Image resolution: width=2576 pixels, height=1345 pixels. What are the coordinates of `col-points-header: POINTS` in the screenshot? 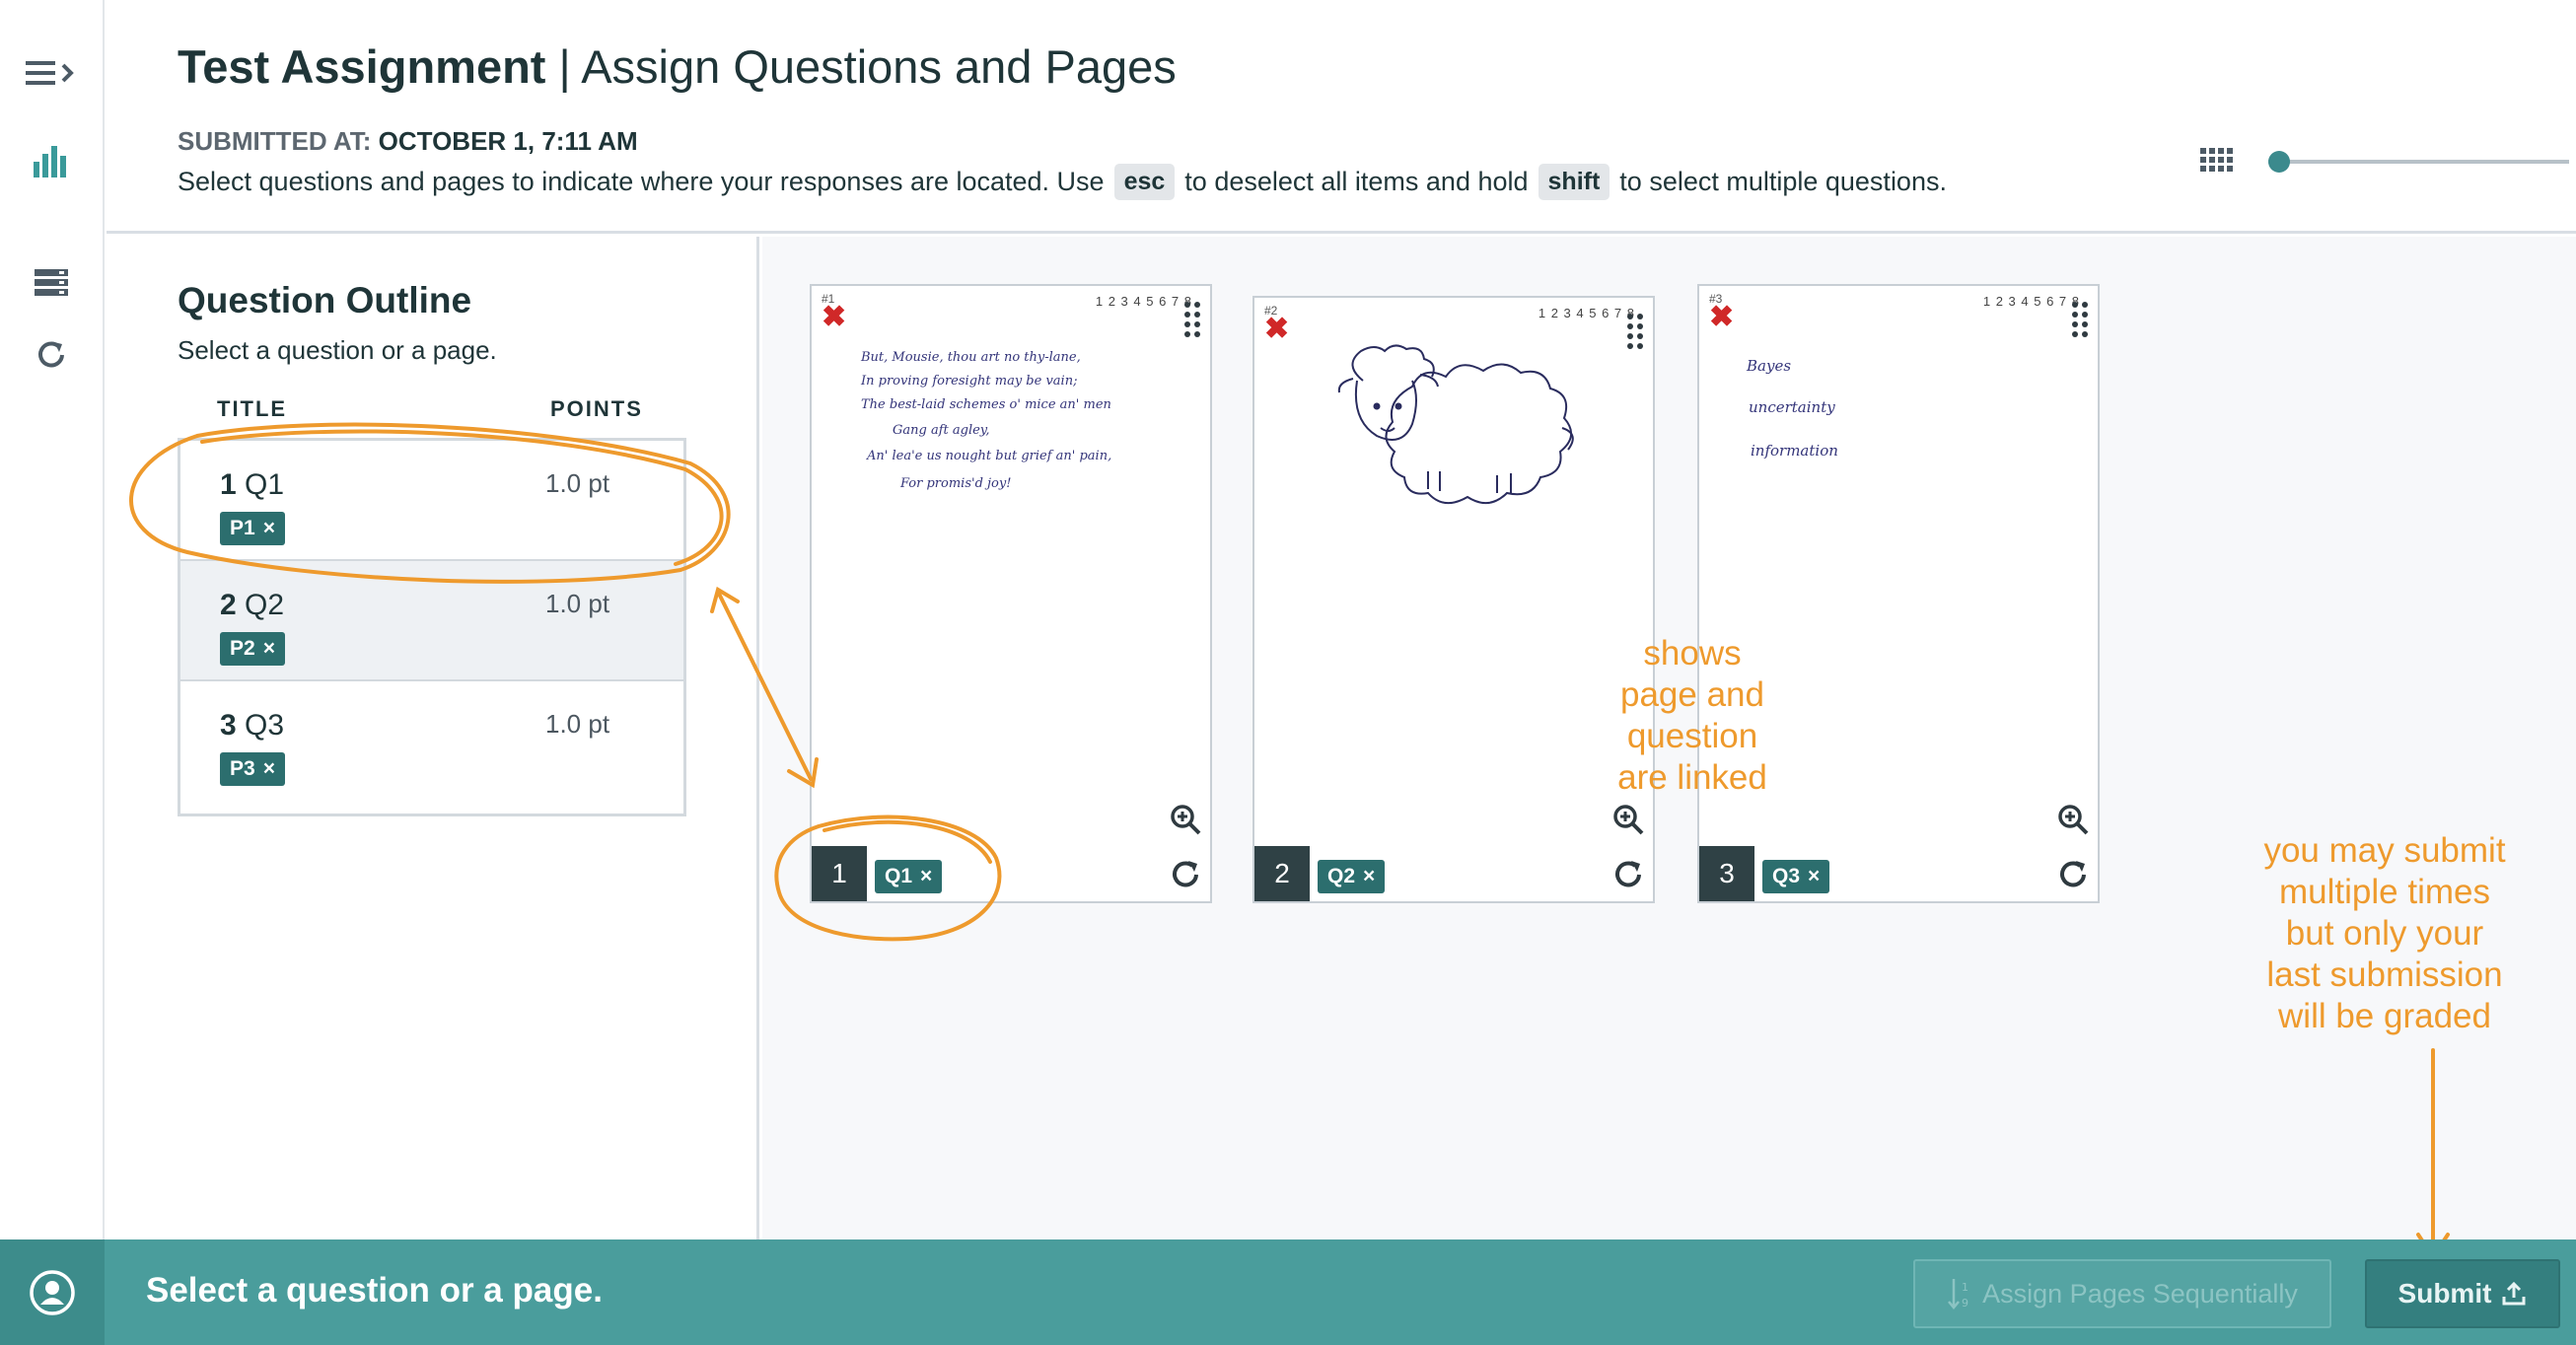 It's located at (596, 408).